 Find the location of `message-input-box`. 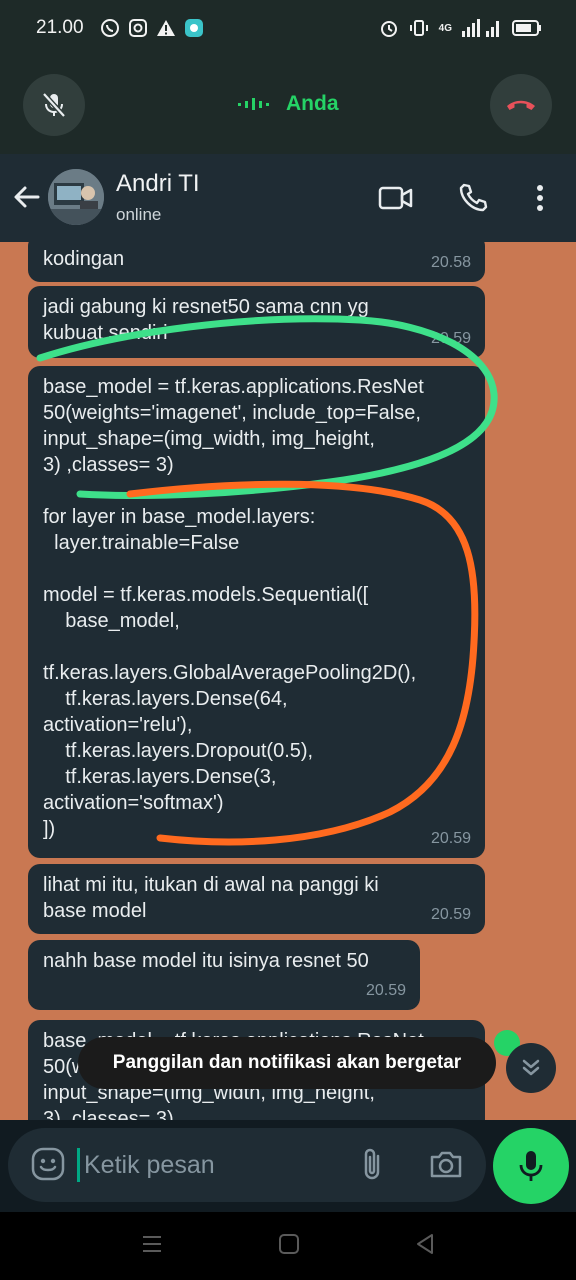

message-input-box is located at coordinates (247, 1165).